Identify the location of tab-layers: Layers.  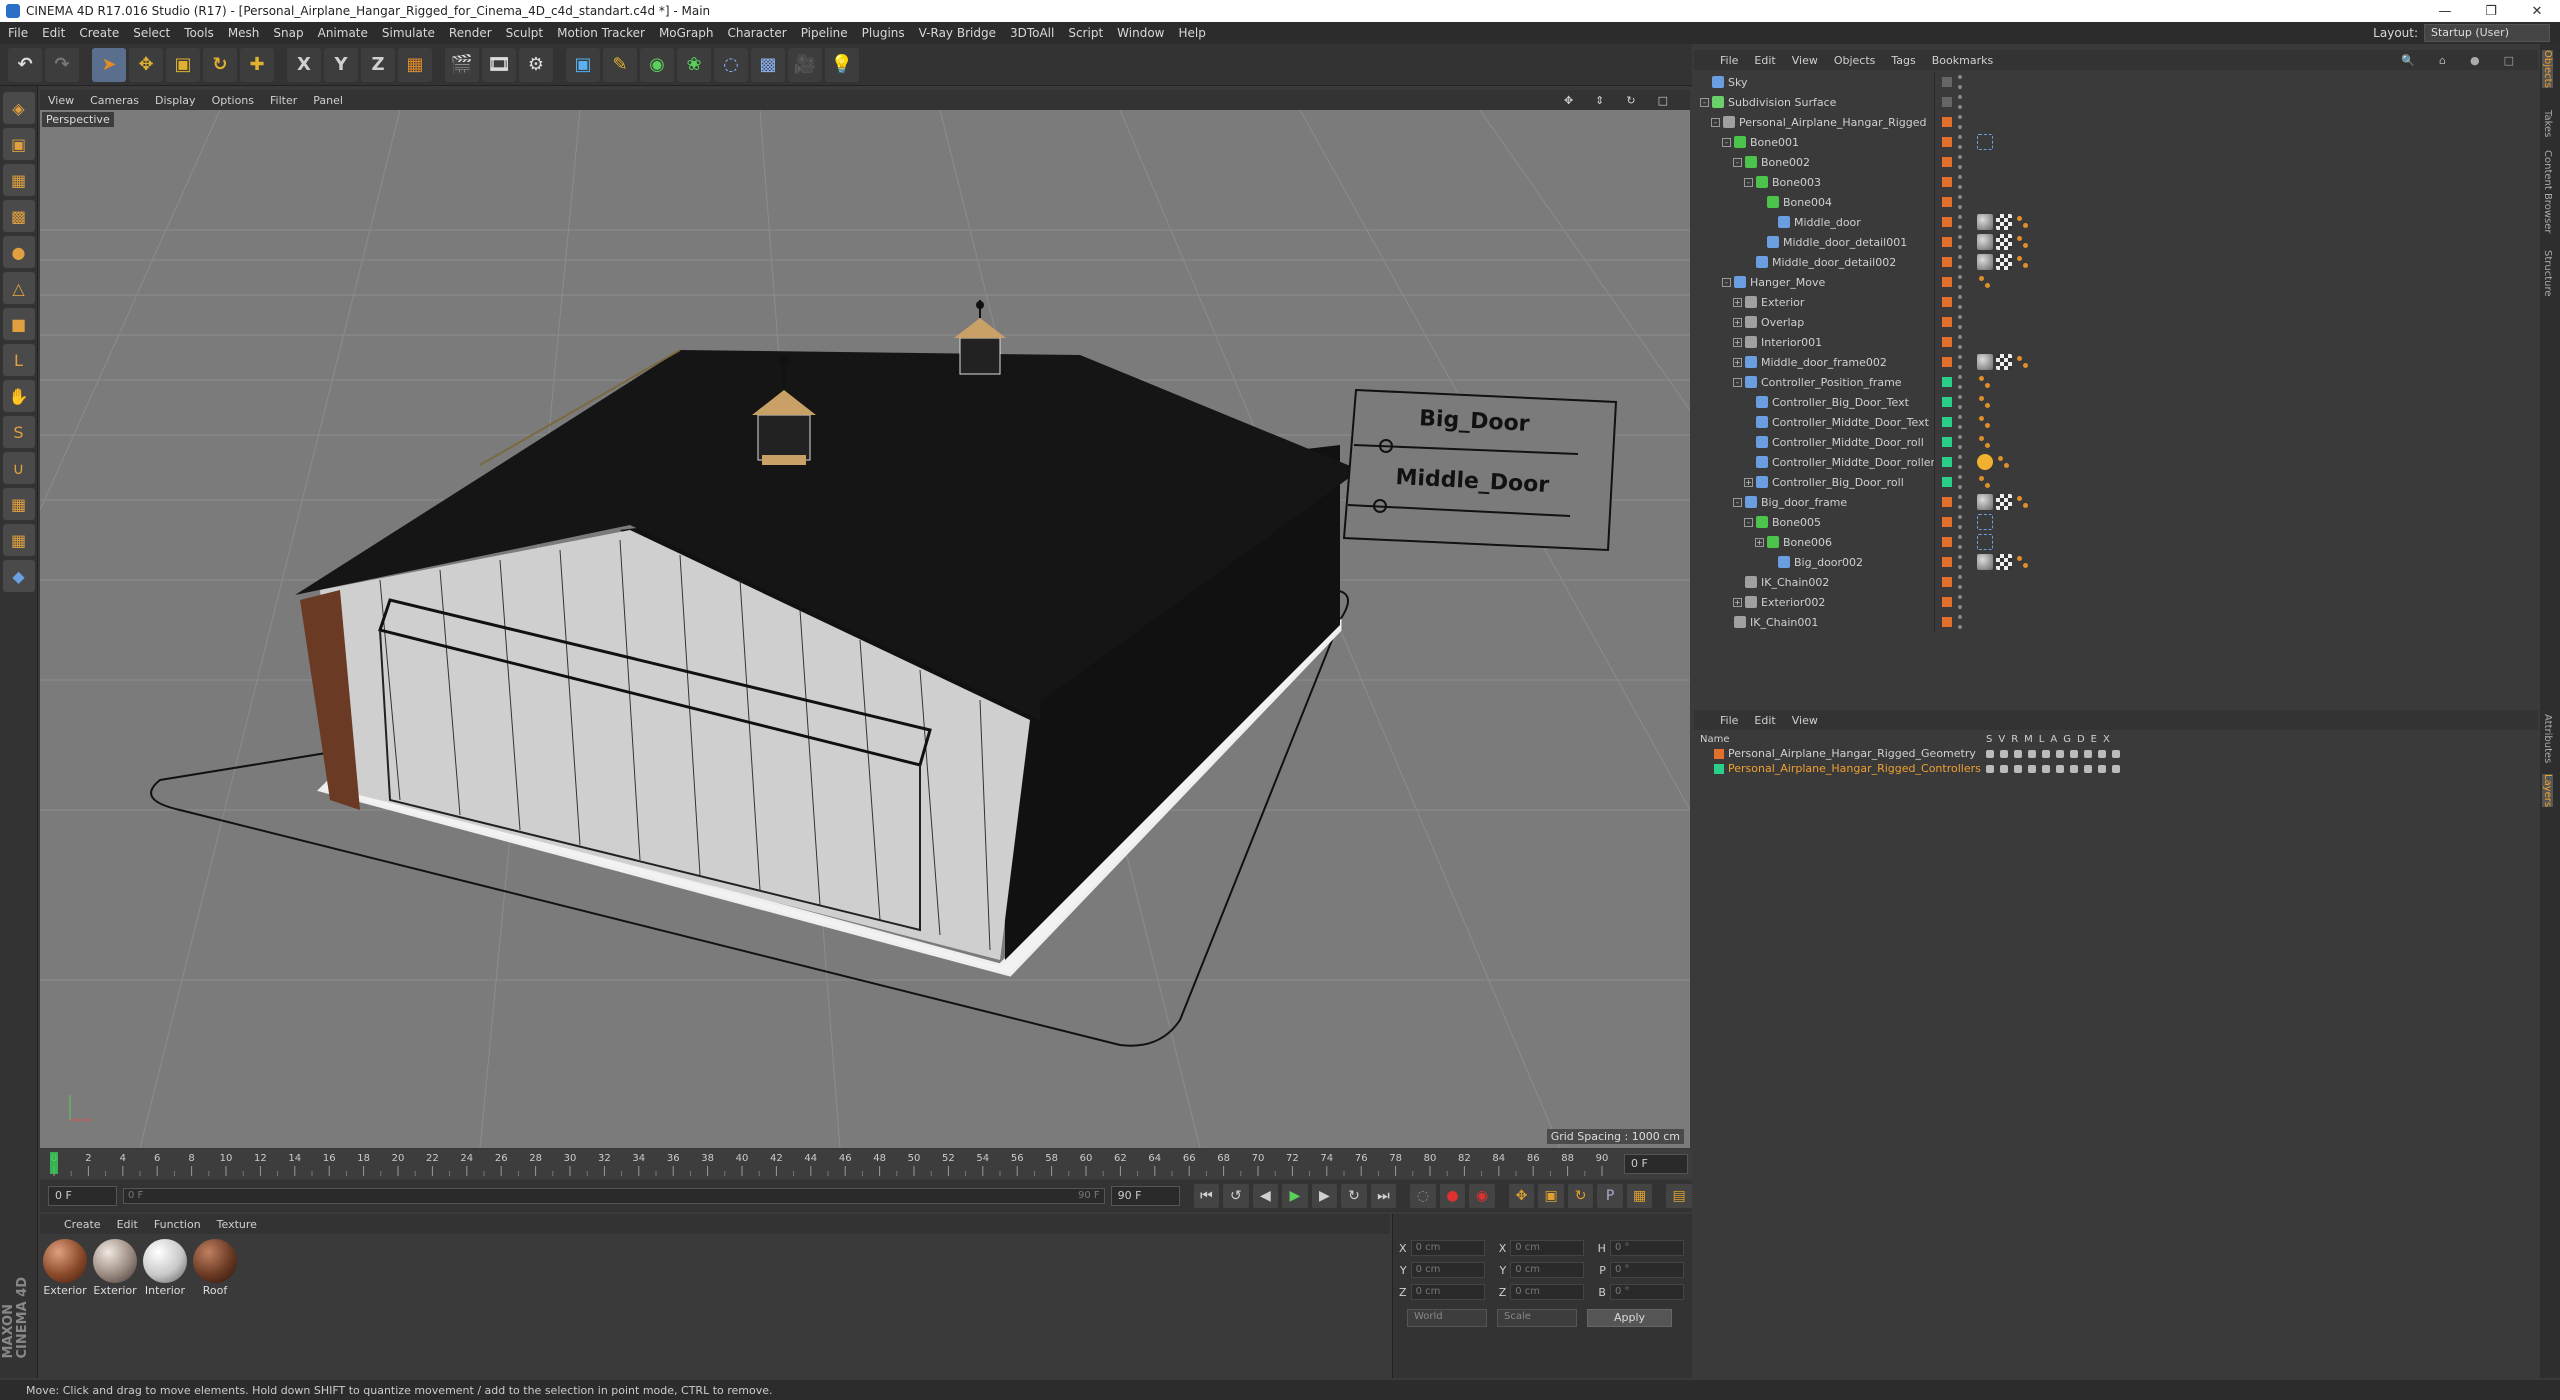
(2547, 791).